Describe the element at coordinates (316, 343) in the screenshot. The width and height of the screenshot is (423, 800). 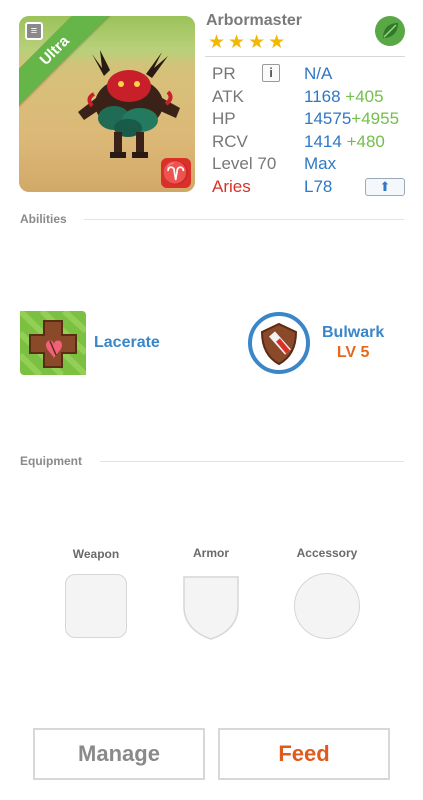
I see `ability-bulwark: Bulwark LV 5` at that location.